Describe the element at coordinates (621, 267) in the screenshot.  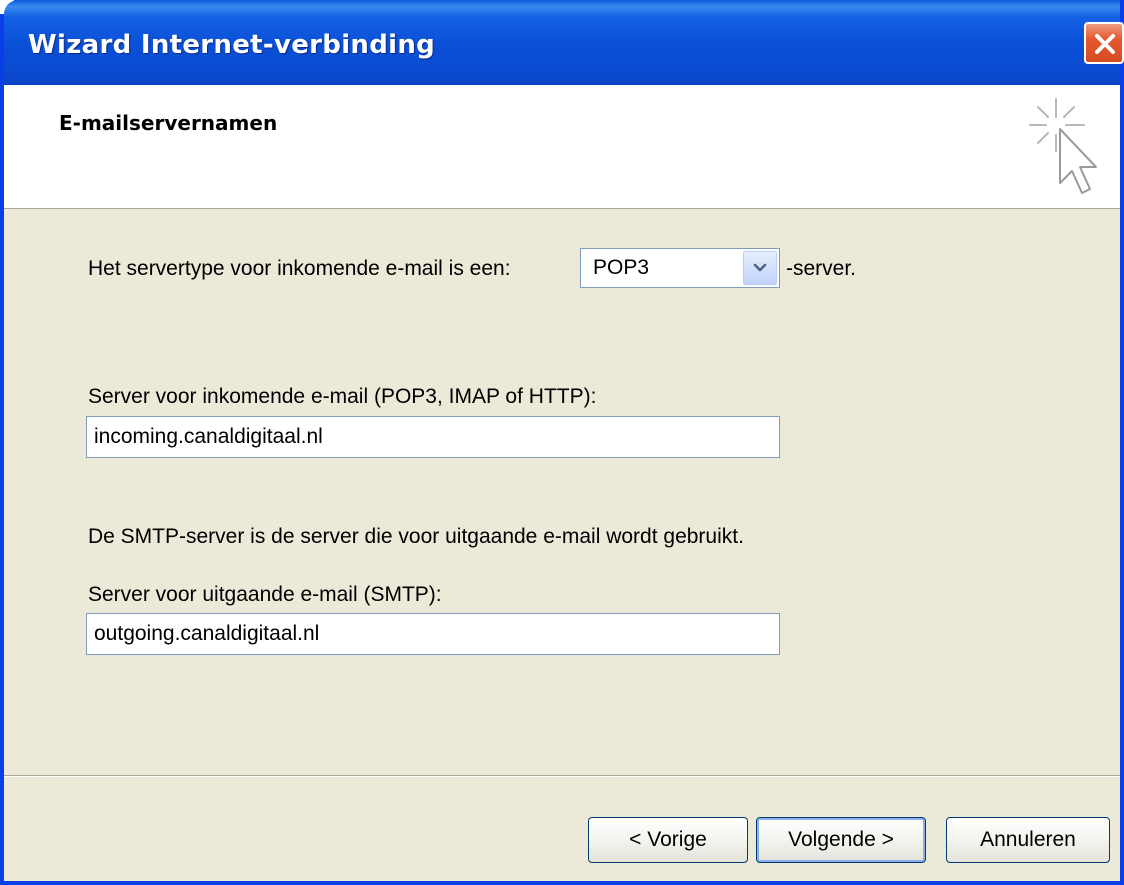
I see `server-type-value: POP3` at that location.